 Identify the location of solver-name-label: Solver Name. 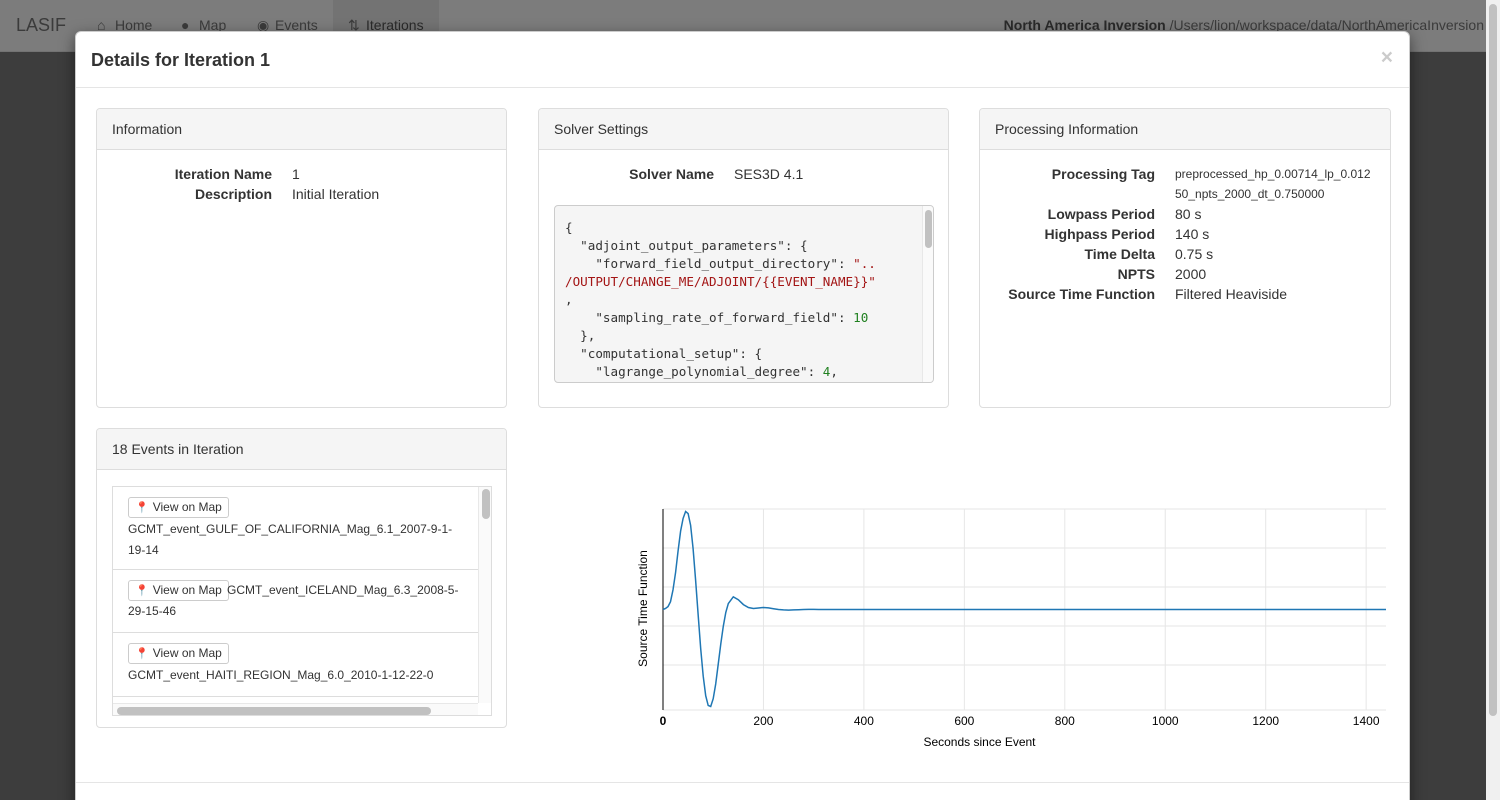
(671, 174).